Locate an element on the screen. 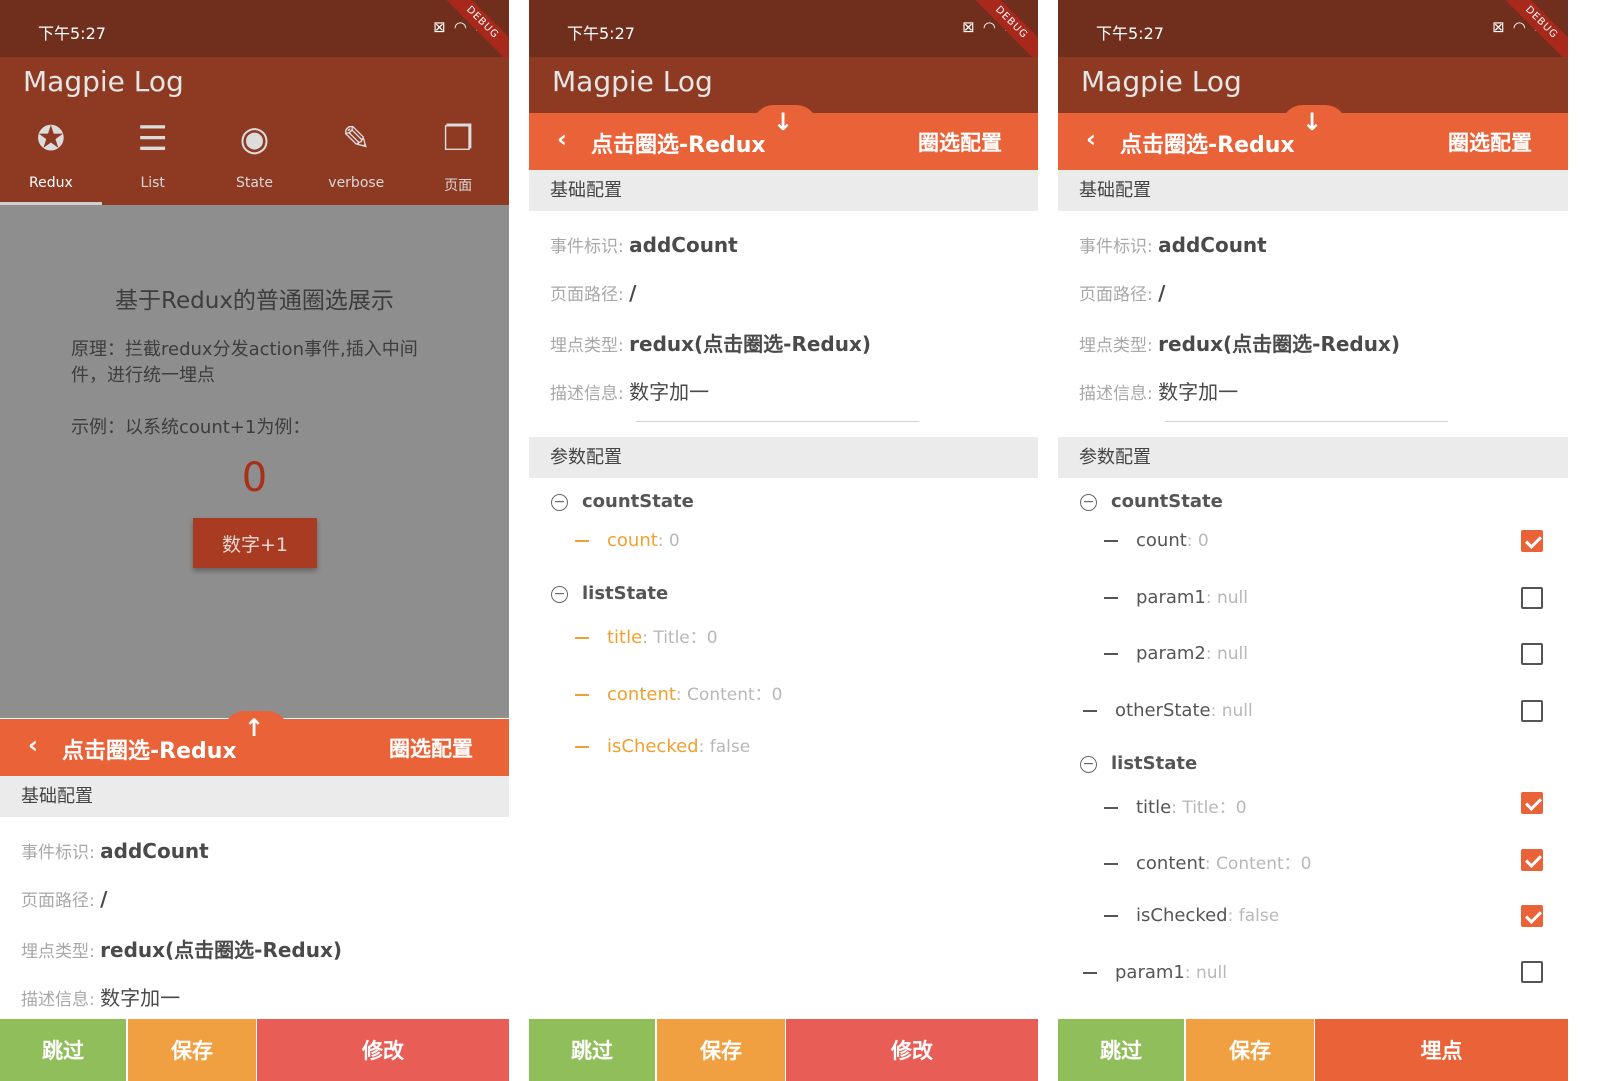 This screenshot has height=1081, width=1600. tree-leaf-param1-root: param1: null is located at coordinates (1155, 972).